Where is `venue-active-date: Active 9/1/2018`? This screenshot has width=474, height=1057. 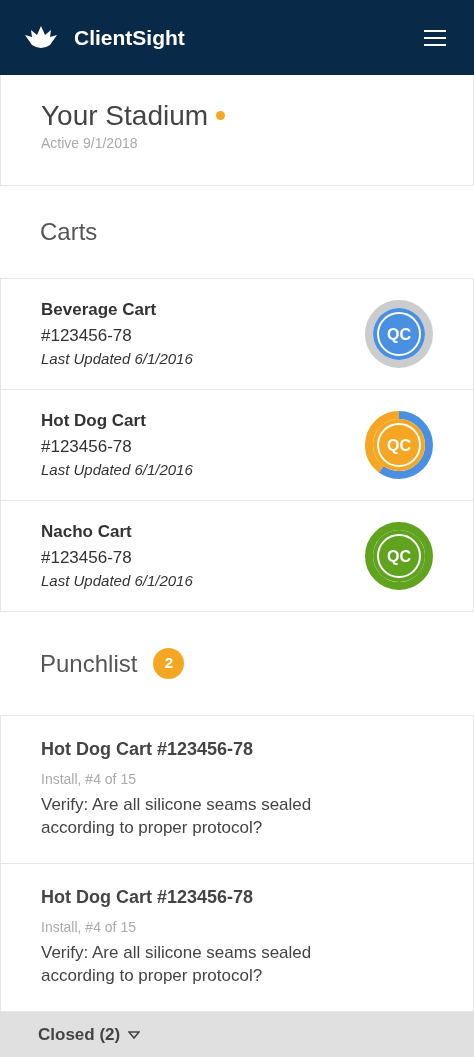 venue-active-date: Active 9/1/2018 is located at coordinates (90, 143).